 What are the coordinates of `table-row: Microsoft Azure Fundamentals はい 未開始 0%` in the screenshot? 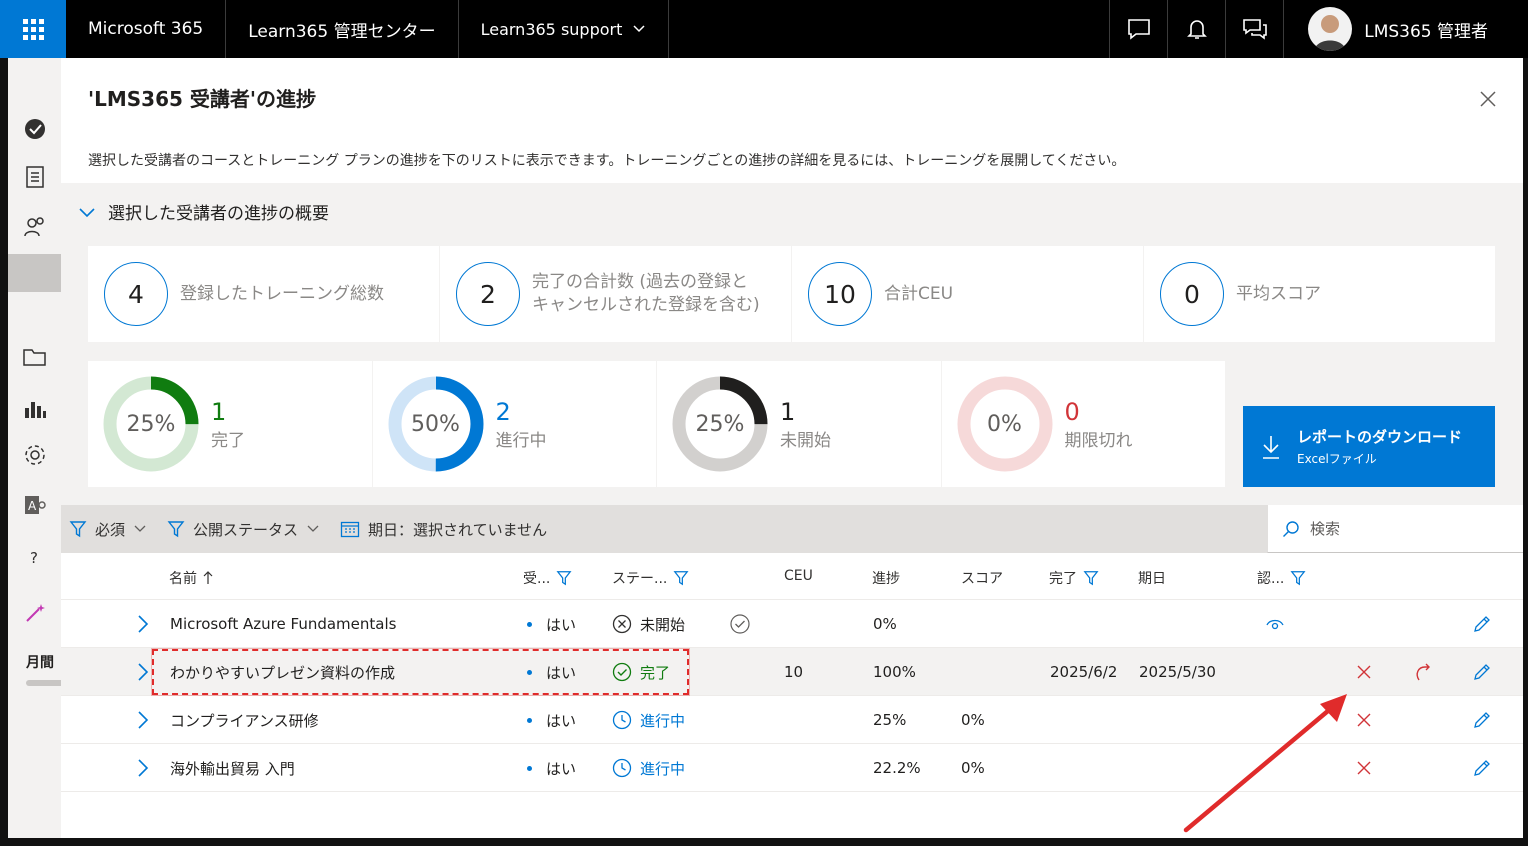 It's located at (792, 624).